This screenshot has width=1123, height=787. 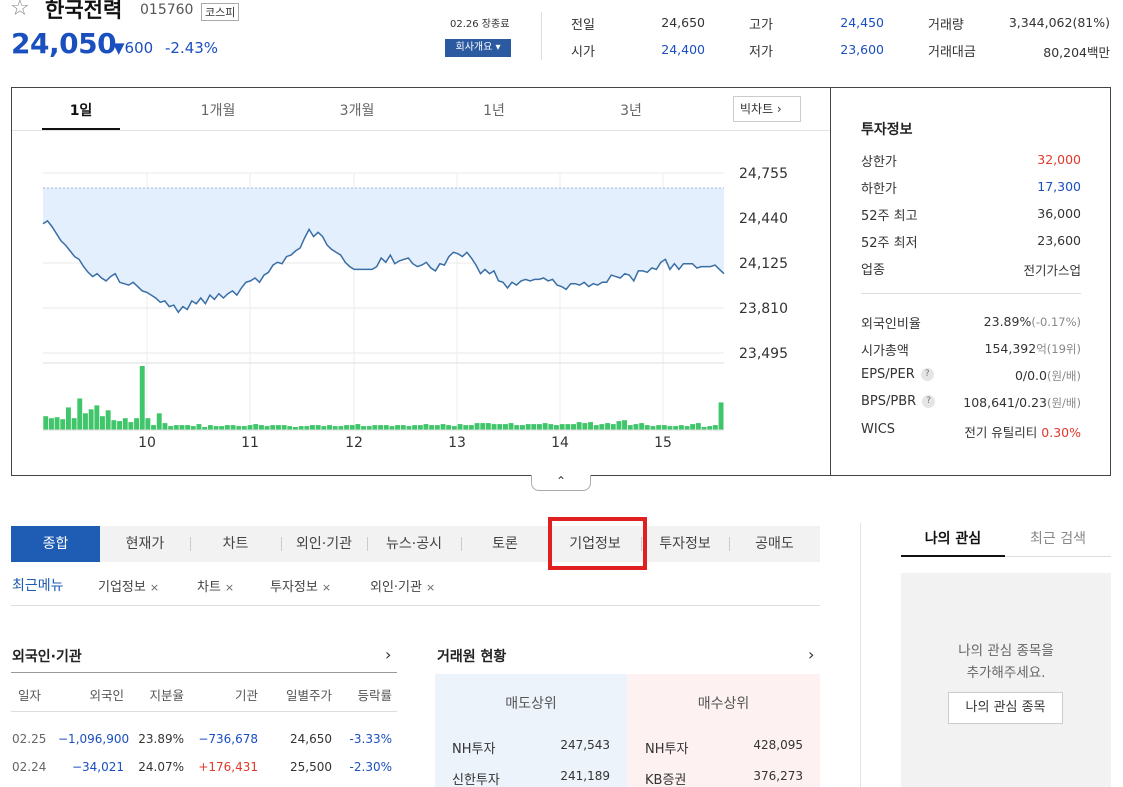 I want to click on recent-menu-label: 투자정보, so click(x=294, y=587).